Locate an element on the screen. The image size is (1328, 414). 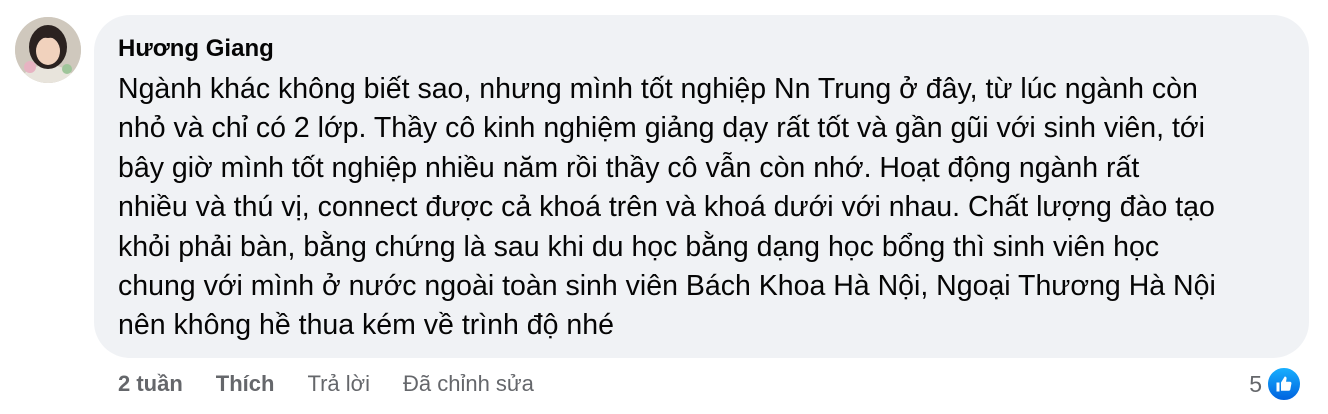
reaction-summary: 5 is located at coordinates (1275, 384).